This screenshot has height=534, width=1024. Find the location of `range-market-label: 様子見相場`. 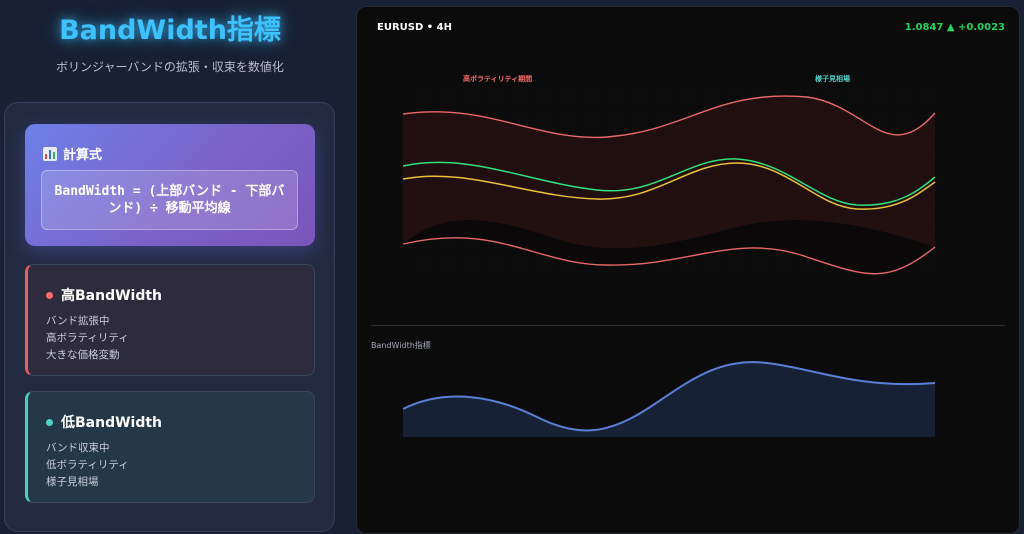

range-market-label: 様子見相場 is located at coordinates (832, 79).